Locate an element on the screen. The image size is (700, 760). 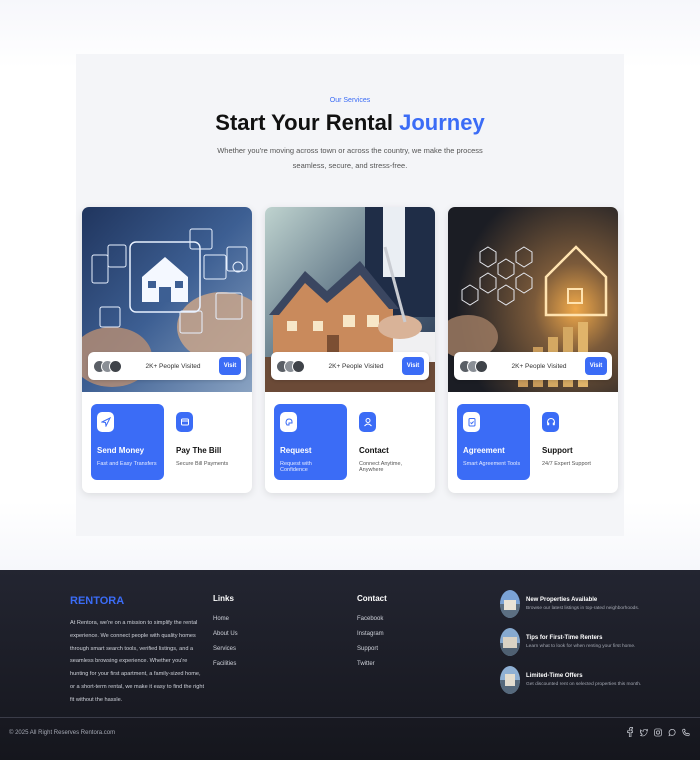
service-title: Contact is located at coordinates (374, 450).